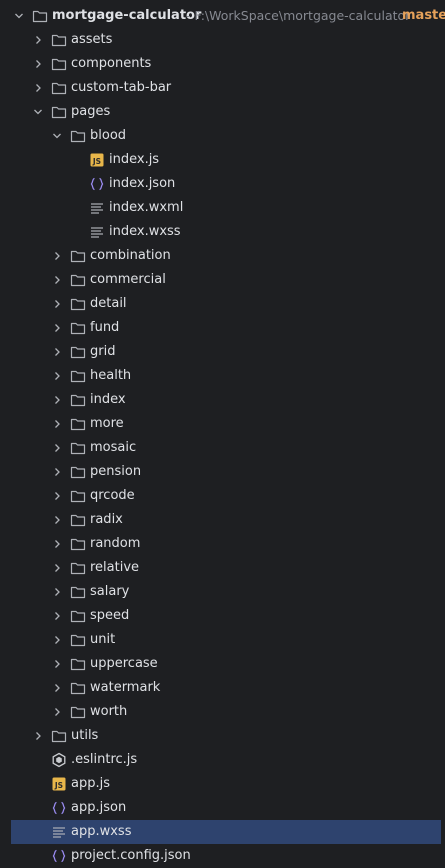  I want to click on tree-folder-item: more, so click(222, 424).